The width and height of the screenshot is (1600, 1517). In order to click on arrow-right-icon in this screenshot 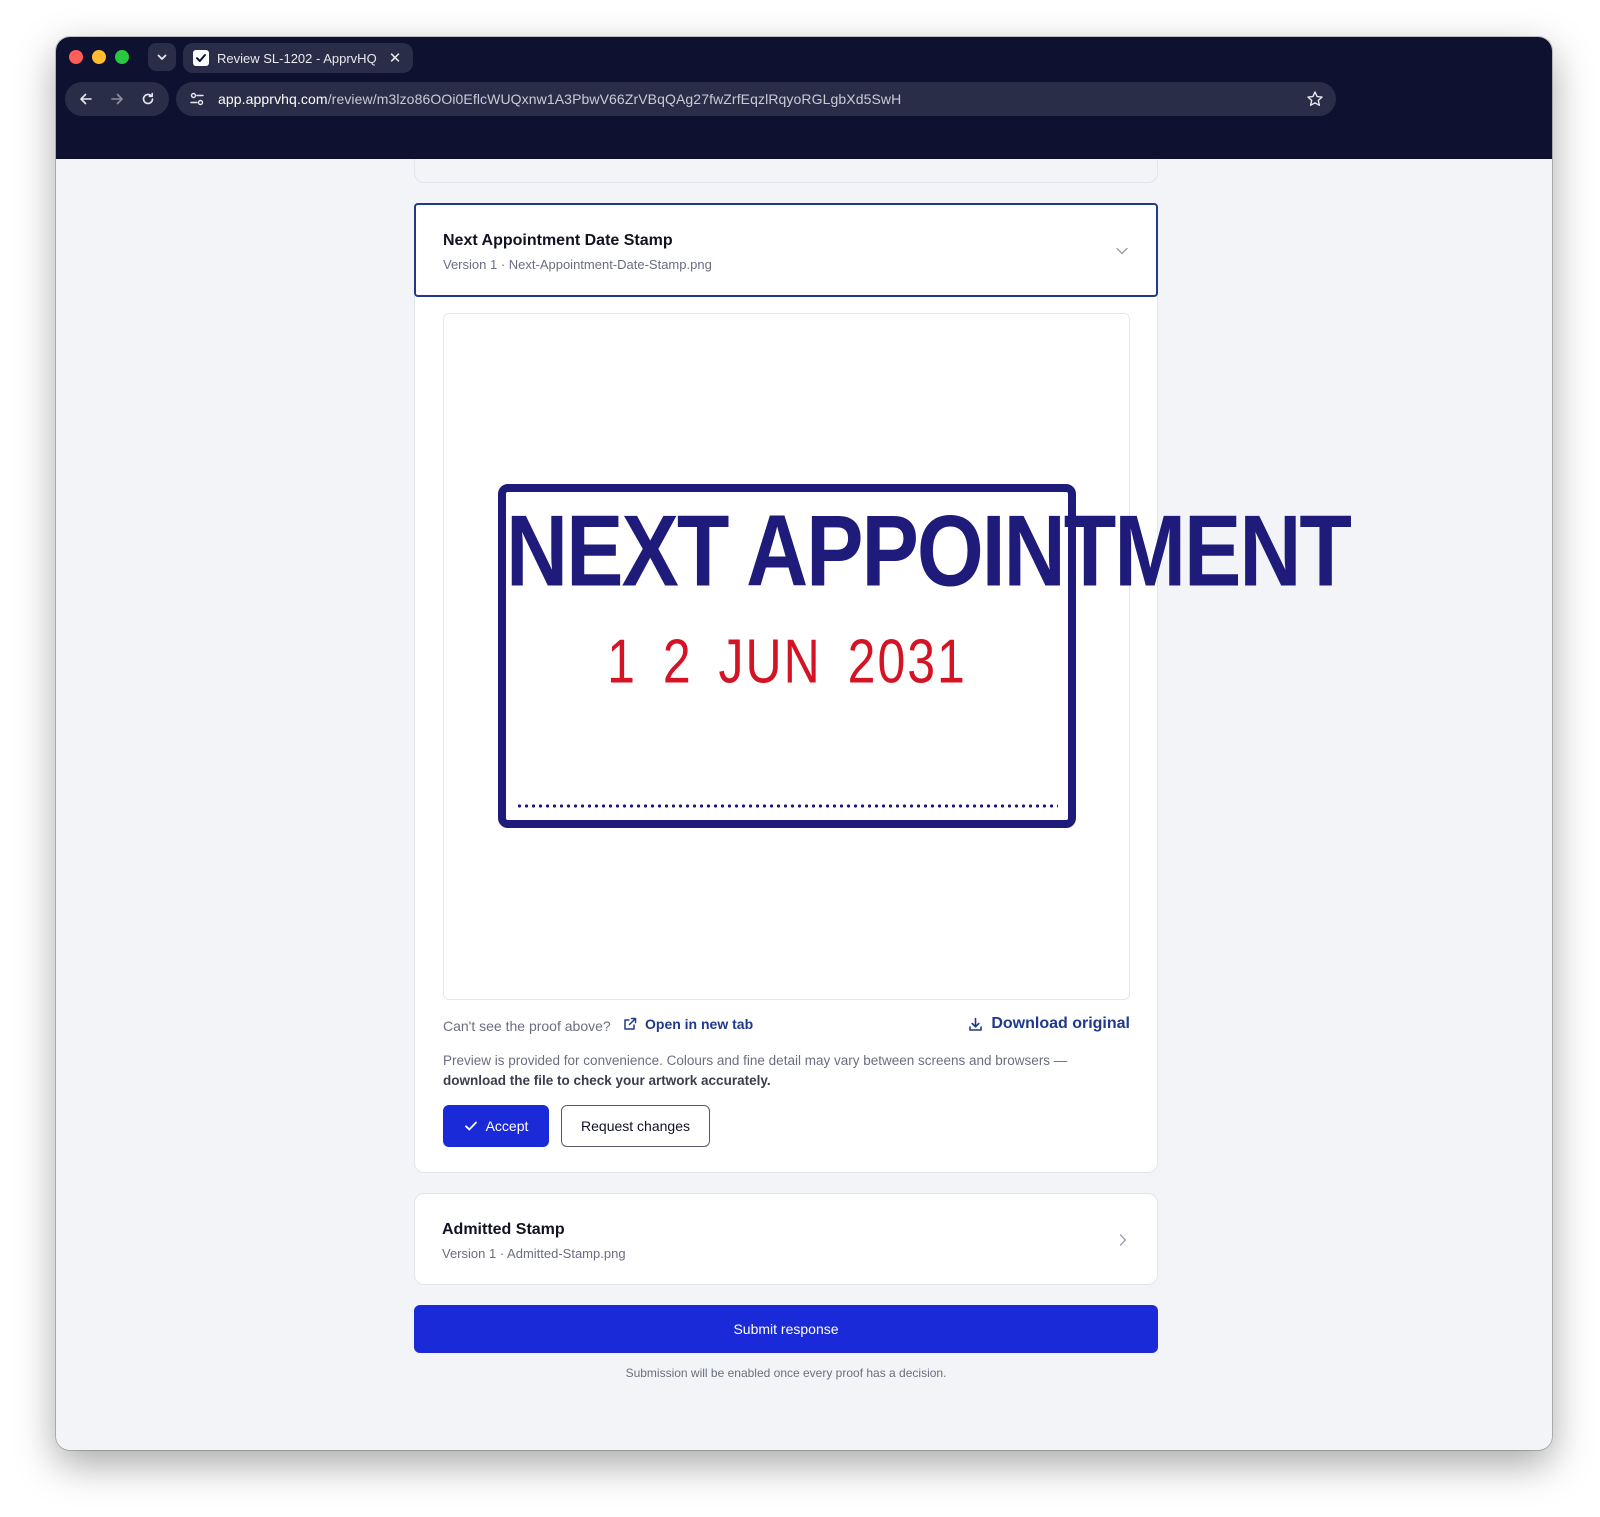, I will do `click(117, 99)`.